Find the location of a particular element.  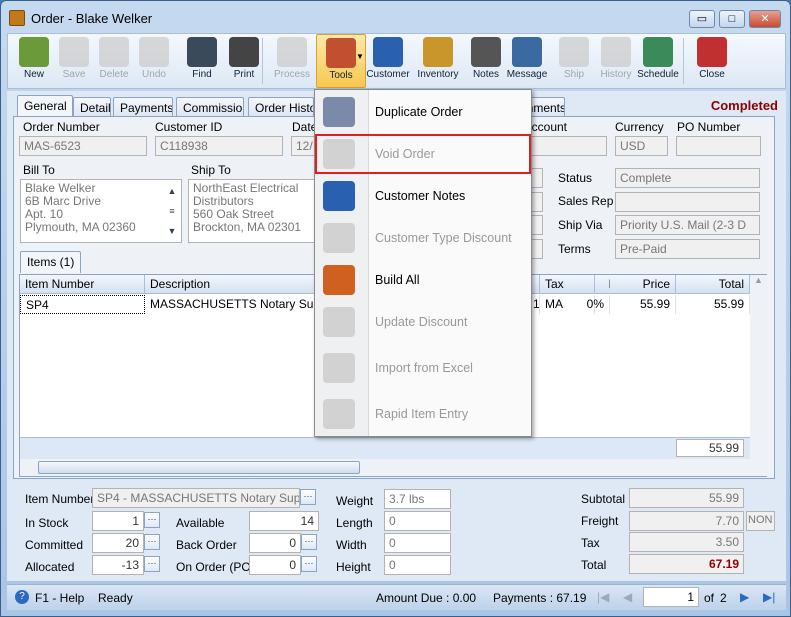

menu-item-build-all: Build All is located at coordinates (423, 280).